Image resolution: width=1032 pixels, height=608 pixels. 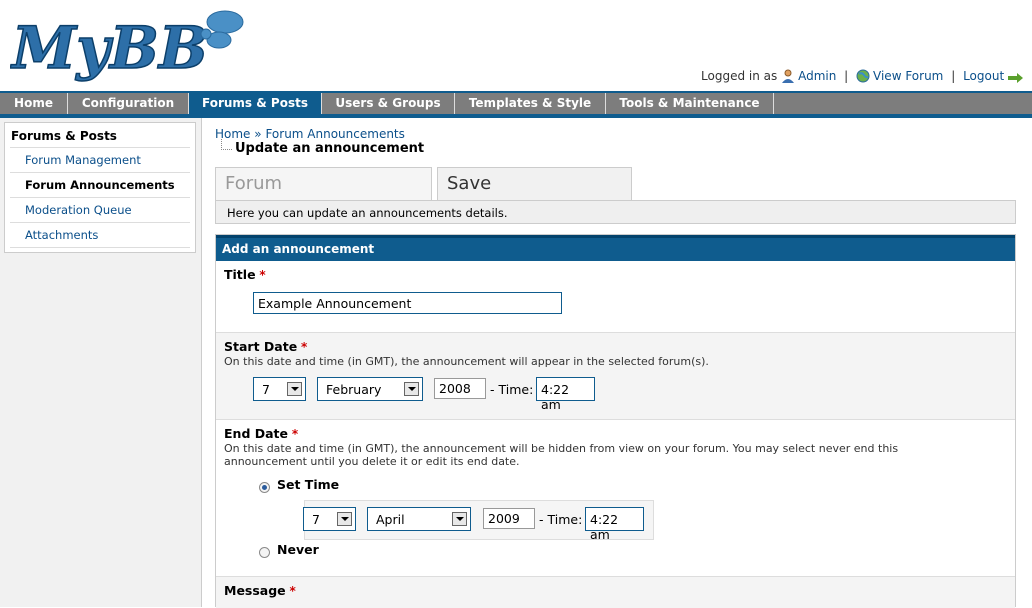 I want to click on logout-link: Logout, so click(x=983, y=76).